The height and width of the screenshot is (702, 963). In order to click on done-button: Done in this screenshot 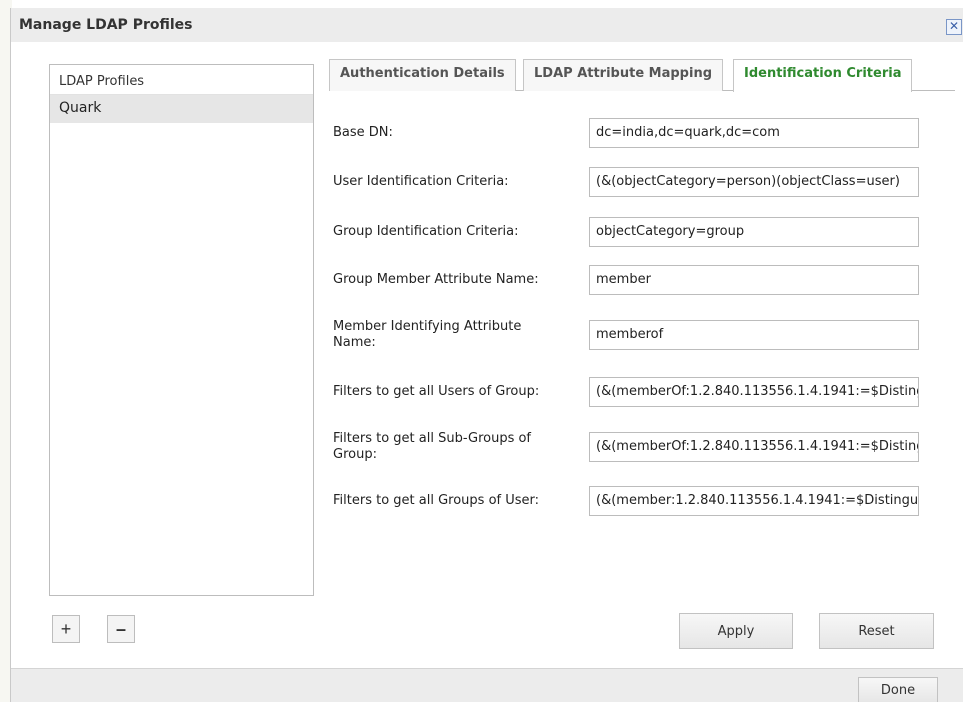, I will do `click(898, 689)`.